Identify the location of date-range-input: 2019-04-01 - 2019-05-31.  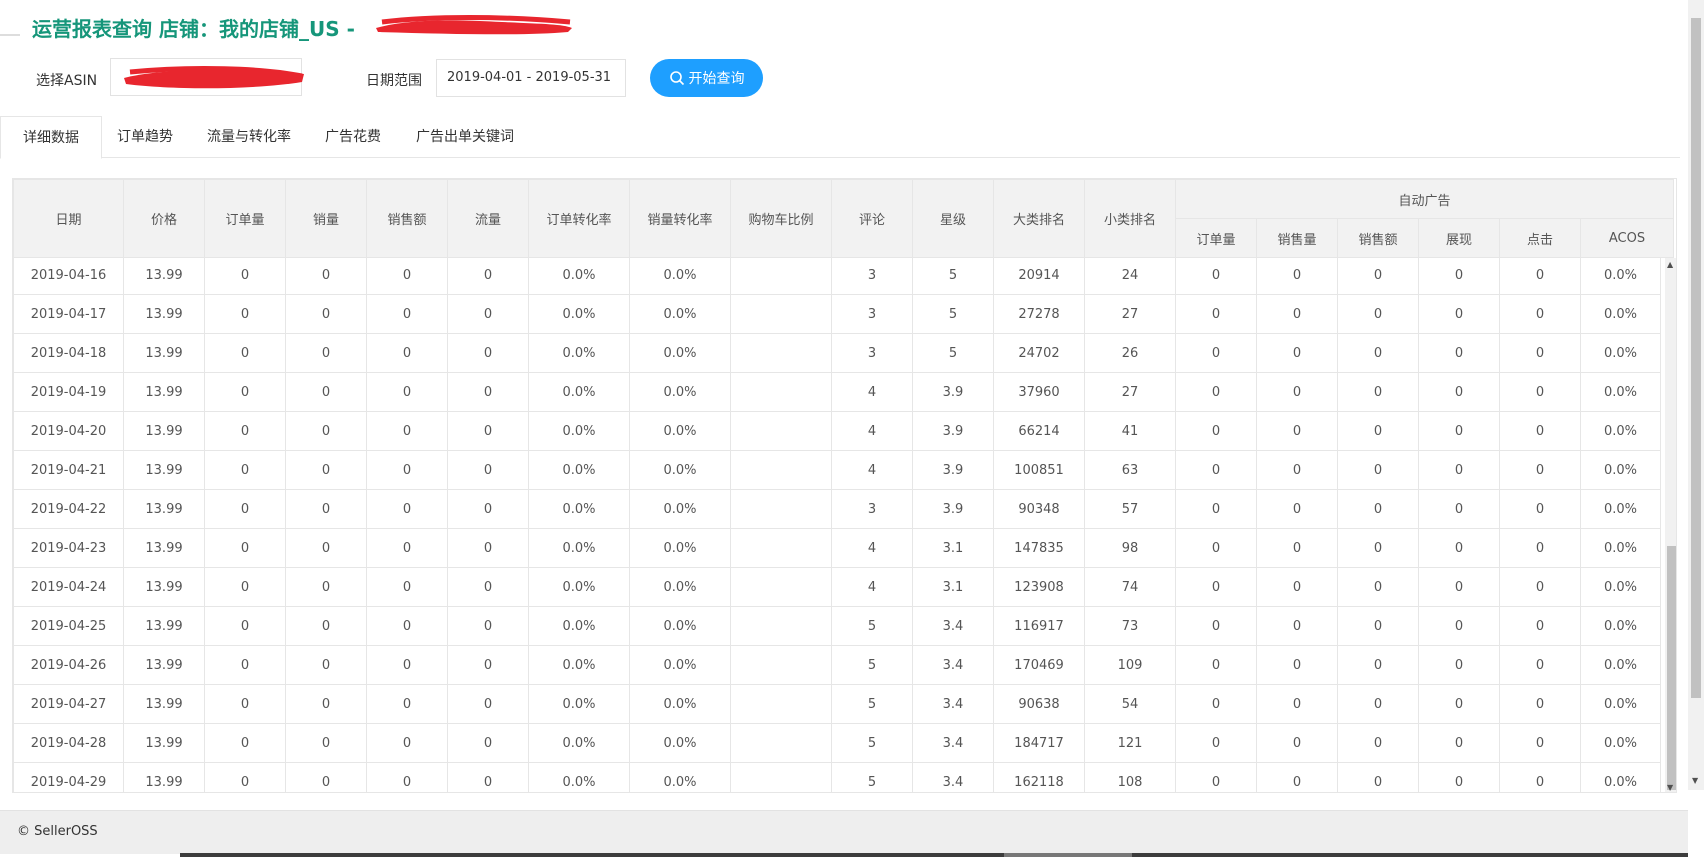
(531, 78).